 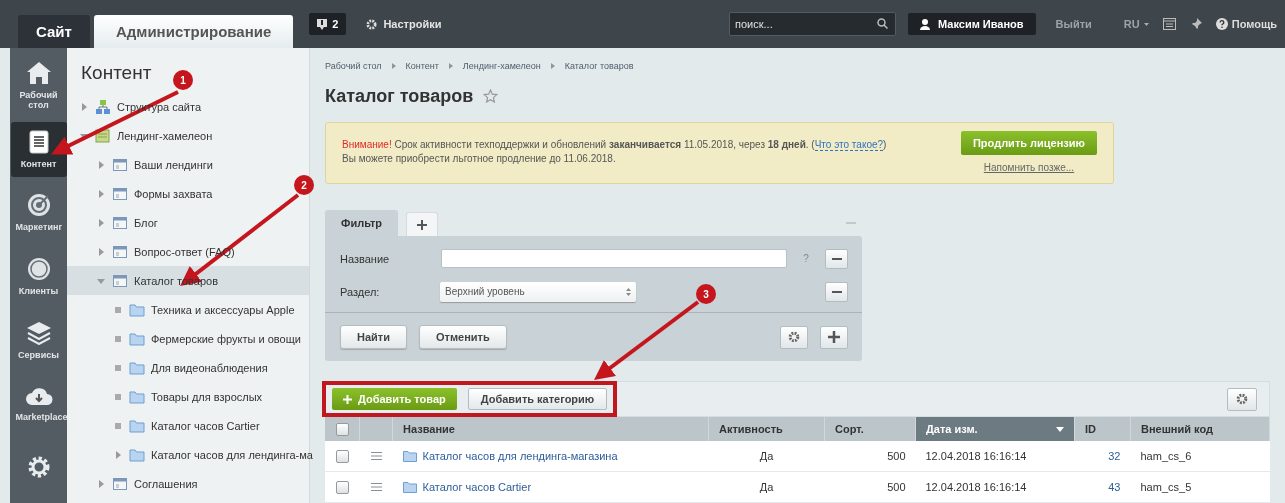 What do you see at coordinates (362, 223) in the screenshot?
I see `filter-tab: Фильтр` at bounding box center [362, 223].